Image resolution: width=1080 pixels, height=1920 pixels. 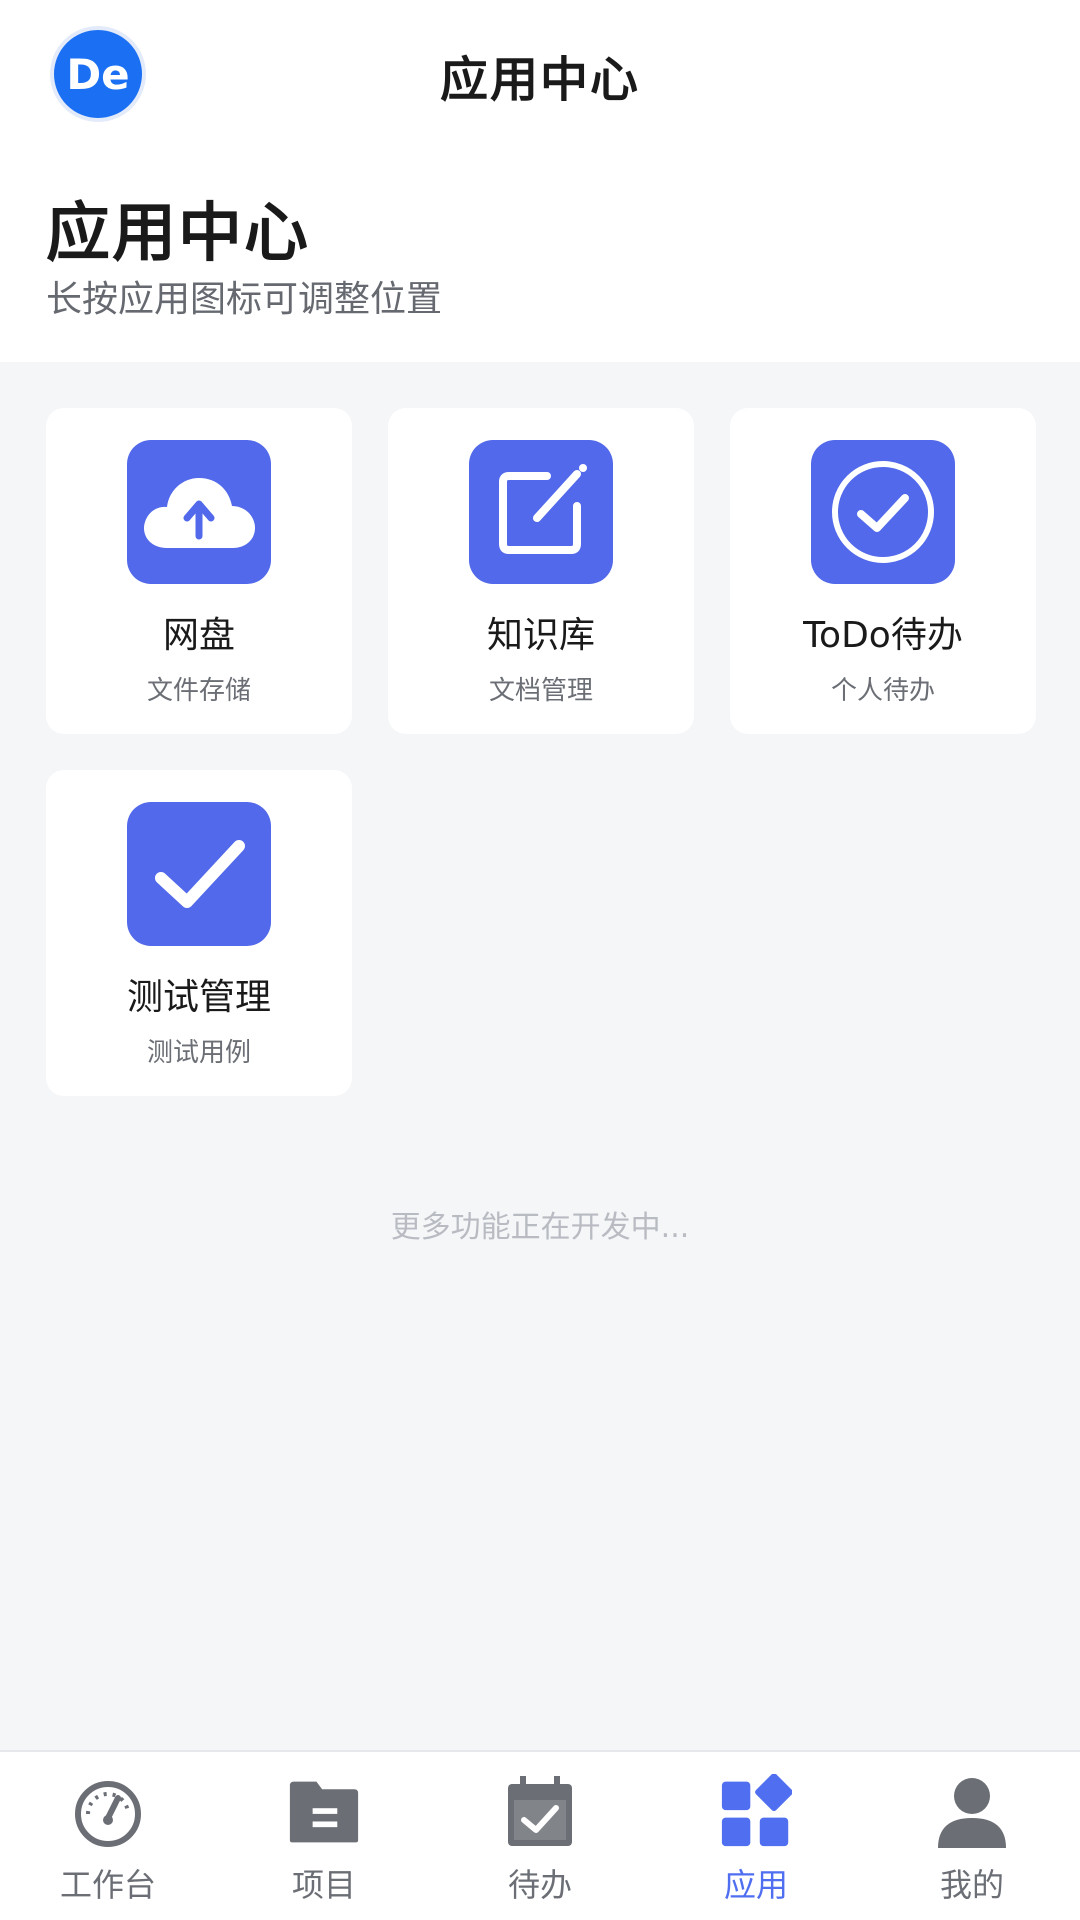 What do you see at coordinates (199, 512) in the screenshot?
I see `cloud-upload-icon` at bounding box center [199, 512].